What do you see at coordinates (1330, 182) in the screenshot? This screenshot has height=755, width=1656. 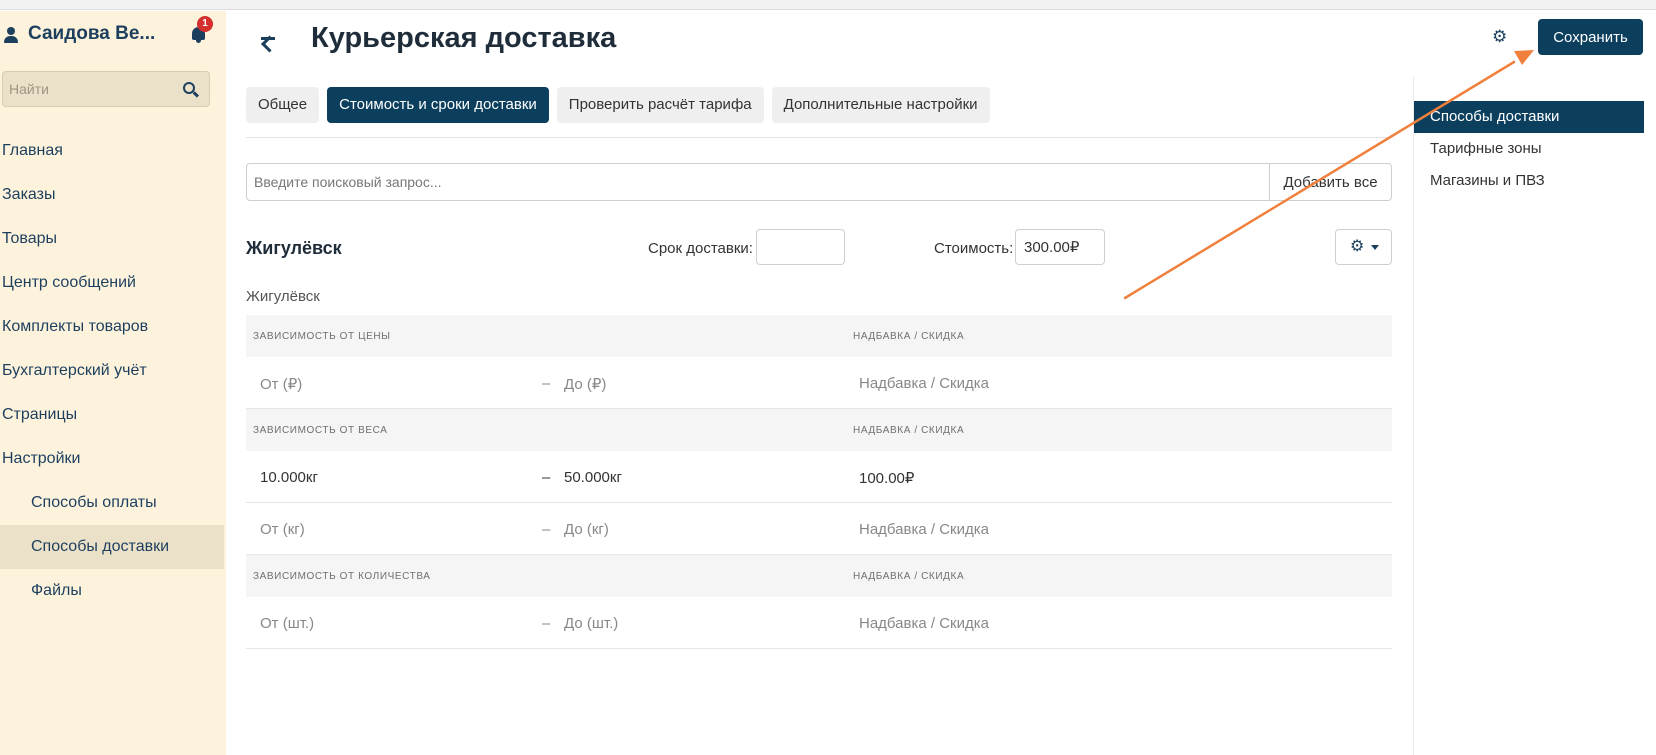 I see `add-all-button: Добавить все` at bounding box center [1330, 182].